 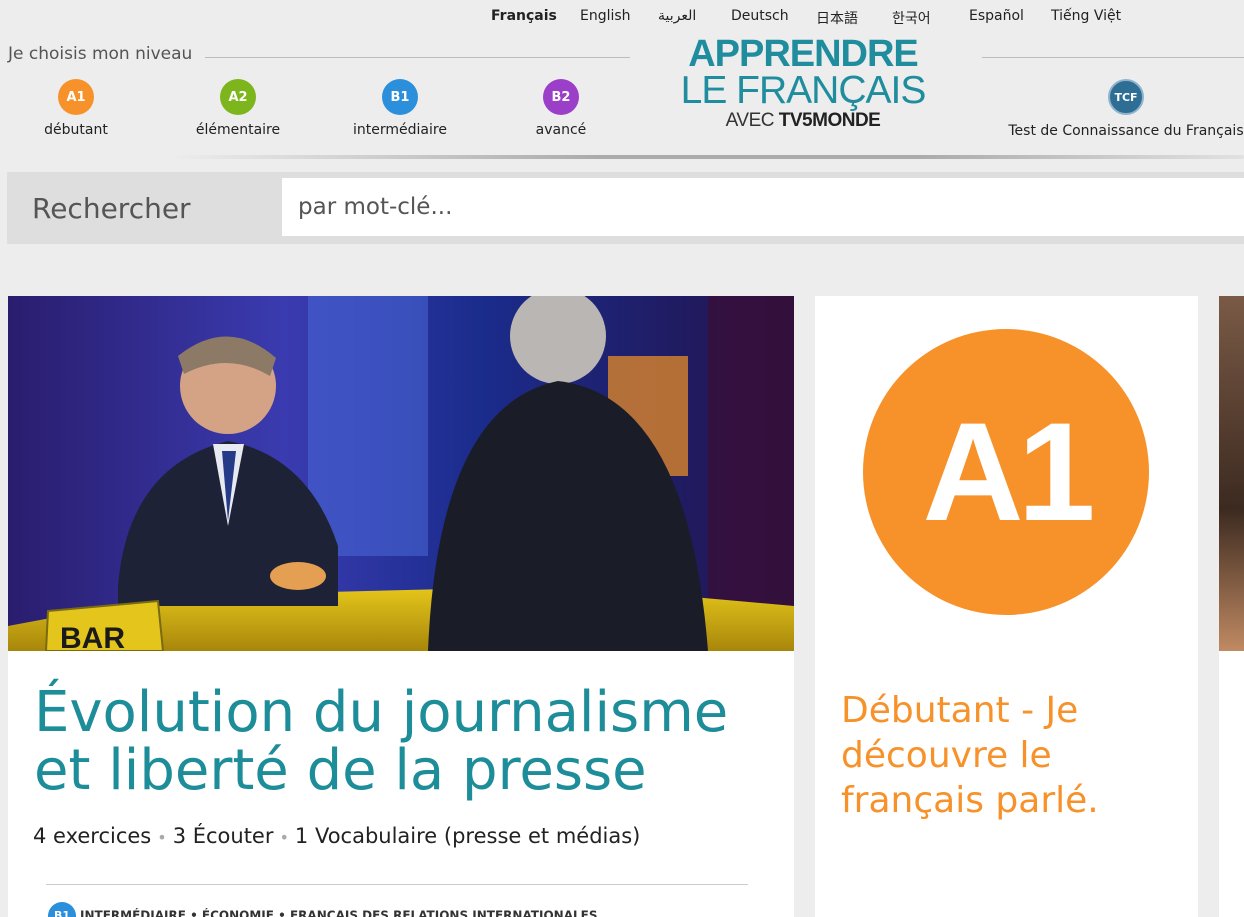 What do you see at coordinates (911, 18) in the screenshot?
I see `lang-korean: 한국어` at bounding box center [911, 18].